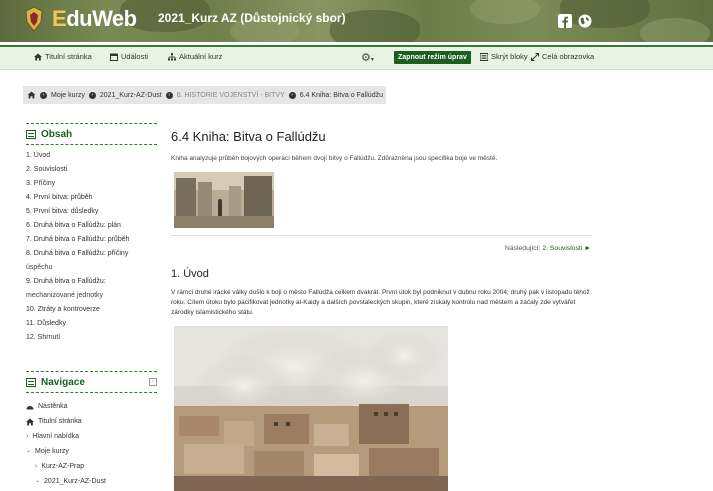 This screenshot has width=713, height=491. I want to click on nav-course-prap: › Kurz-AZ-Prap, so click(91, 466).